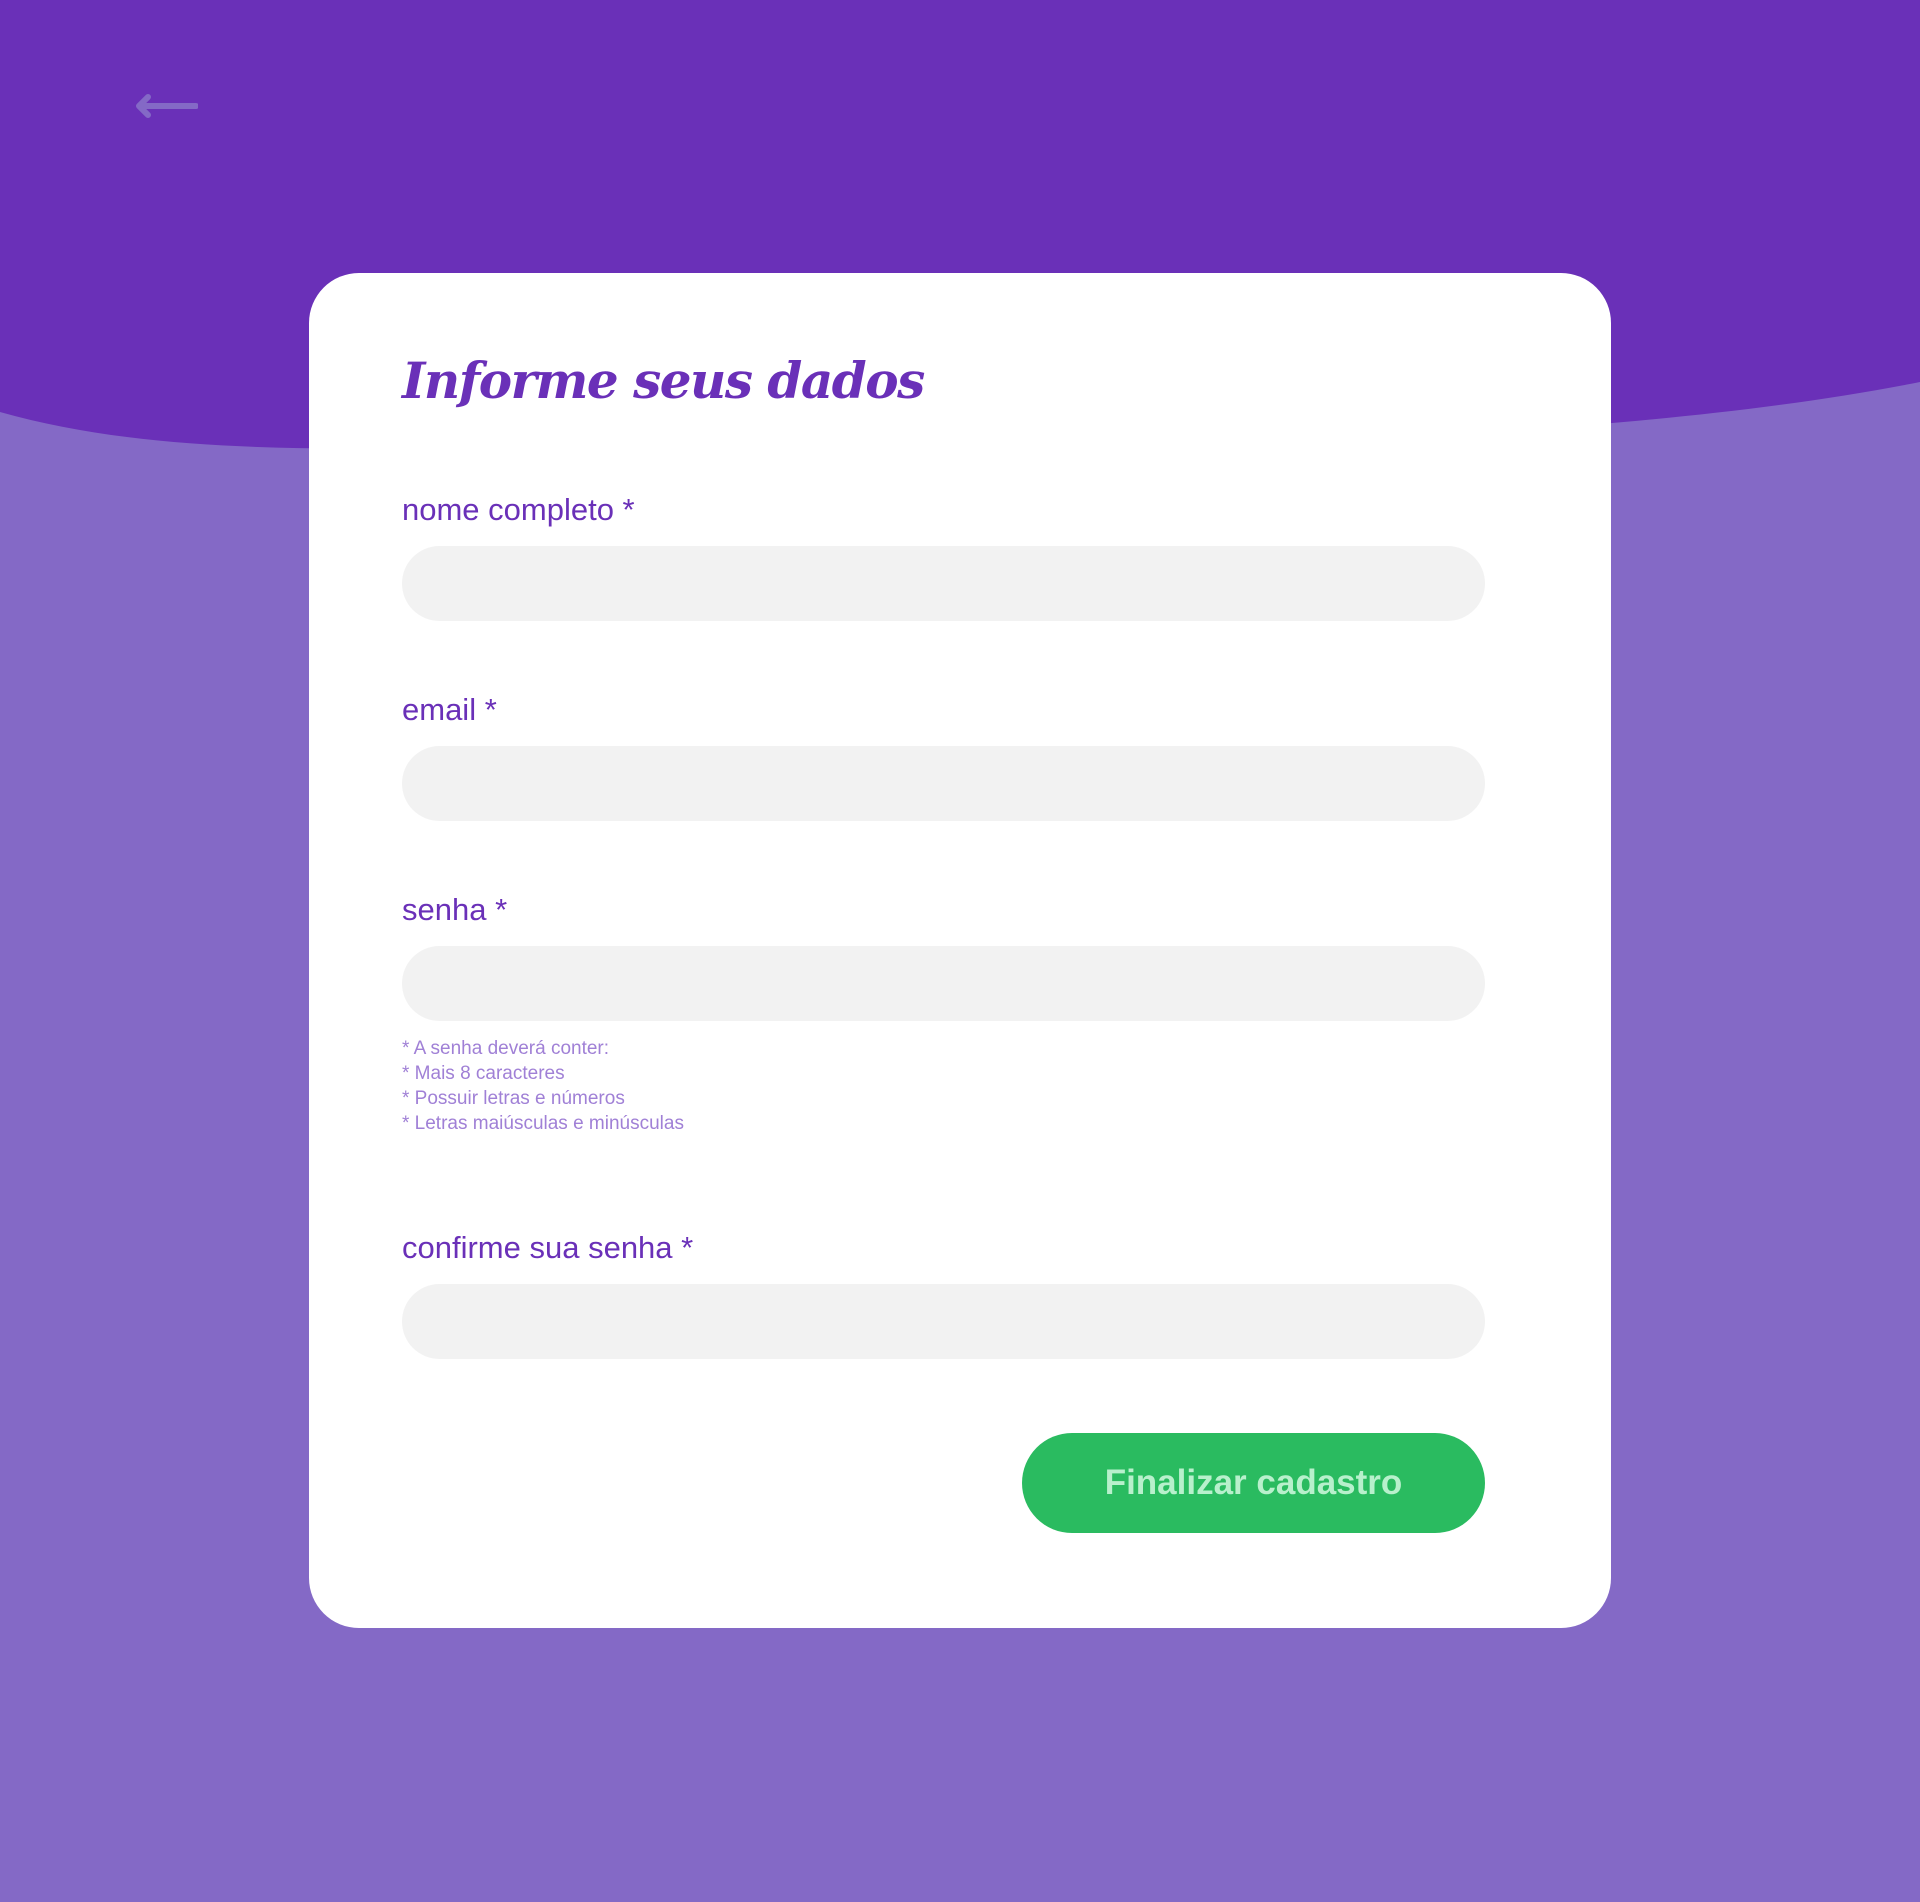 This screenshot has width=1920, height=1902. I want to click on password-input, so click(943, 983).